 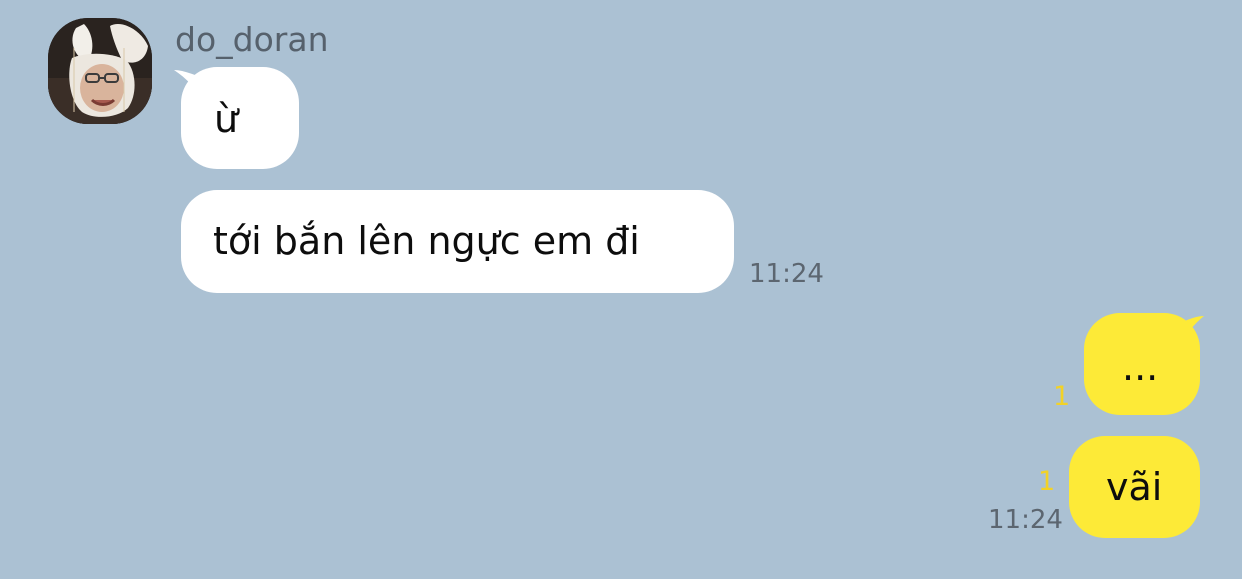 I want to click on sender-name: do_doran, so click(x=251, y=40).